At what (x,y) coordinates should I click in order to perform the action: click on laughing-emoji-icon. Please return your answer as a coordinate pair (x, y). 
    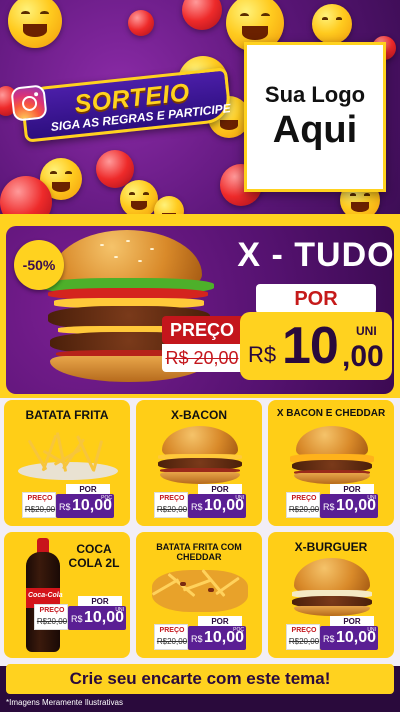
    Looking at the image, I should click on (35, 24).